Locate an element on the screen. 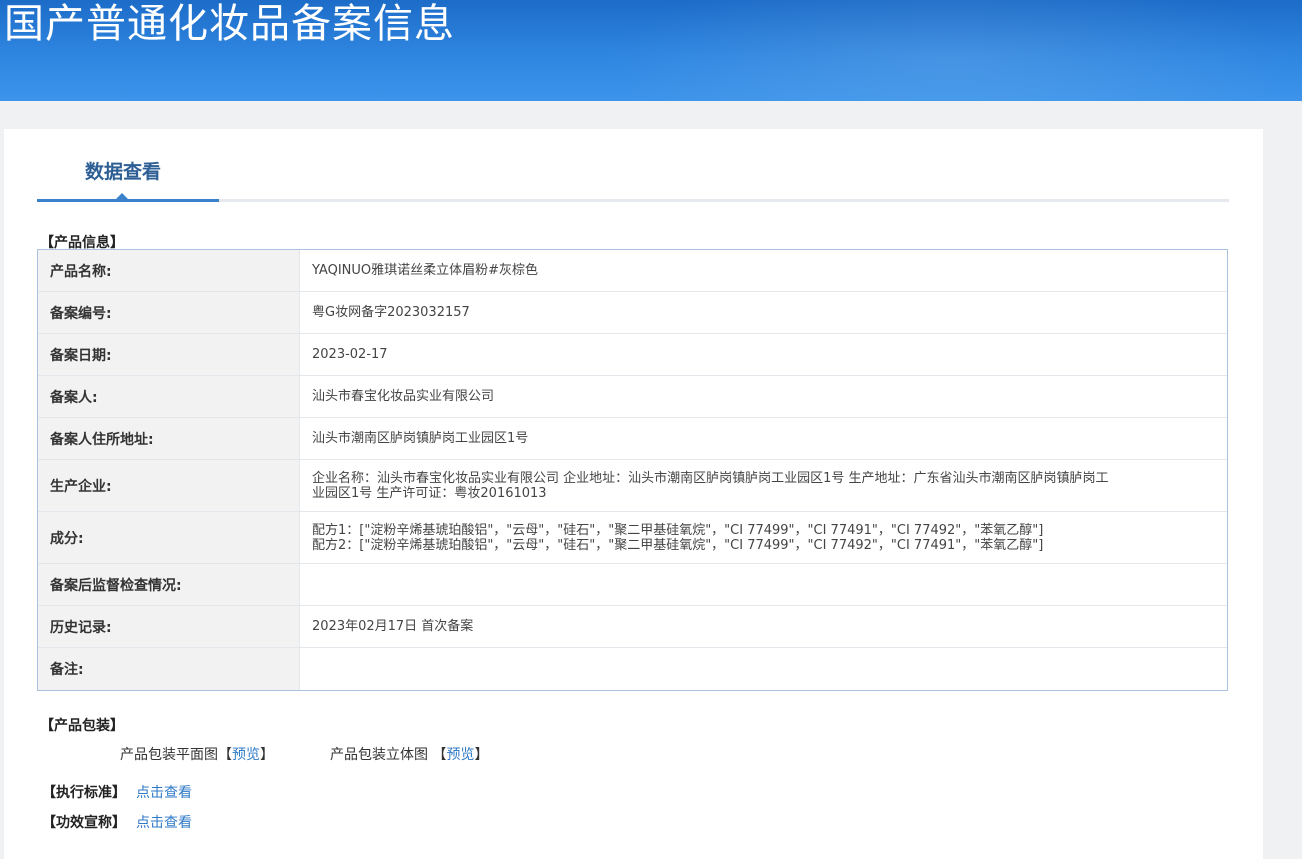  standard-row: 【执行标准】 点击查看 is located at coordinates (117, 792).